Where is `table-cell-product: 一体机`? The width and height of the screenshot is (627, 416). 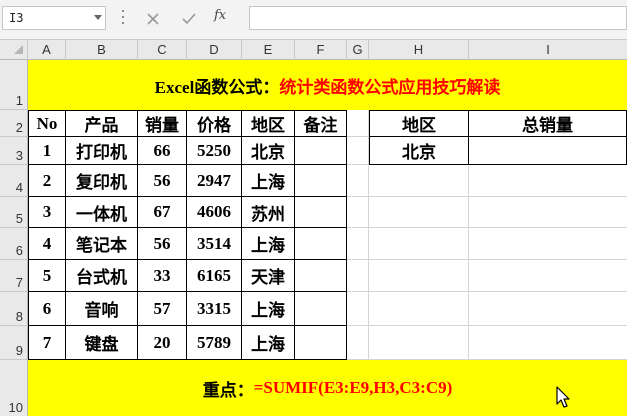 table-cell-product: 一体机 is located at coordinates (102, 212).